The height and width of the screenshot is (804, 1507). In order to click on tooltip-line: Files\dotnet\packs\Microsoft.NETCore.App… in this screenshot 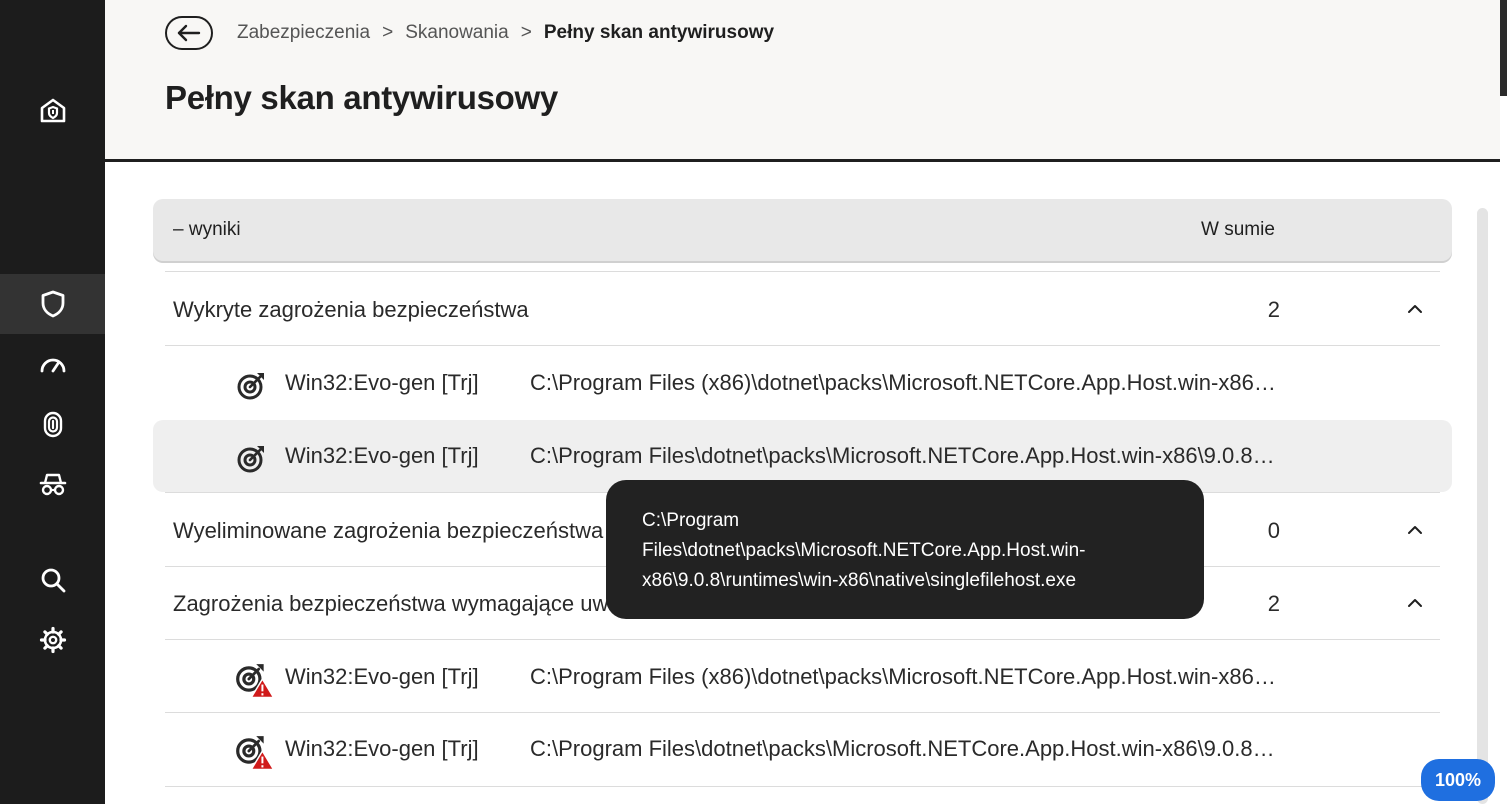, I will do `click(864, 550)`.